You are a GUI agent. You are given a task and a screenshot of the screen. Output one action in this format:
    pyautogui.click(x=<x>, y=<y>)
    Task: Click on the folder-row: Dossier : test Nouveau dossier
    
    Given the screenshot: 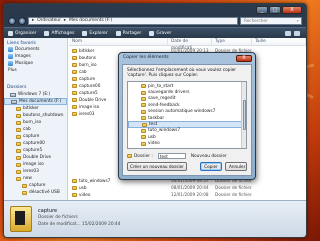 What is the action you would take?
    pyautogui.click(x=177, y=156)
    